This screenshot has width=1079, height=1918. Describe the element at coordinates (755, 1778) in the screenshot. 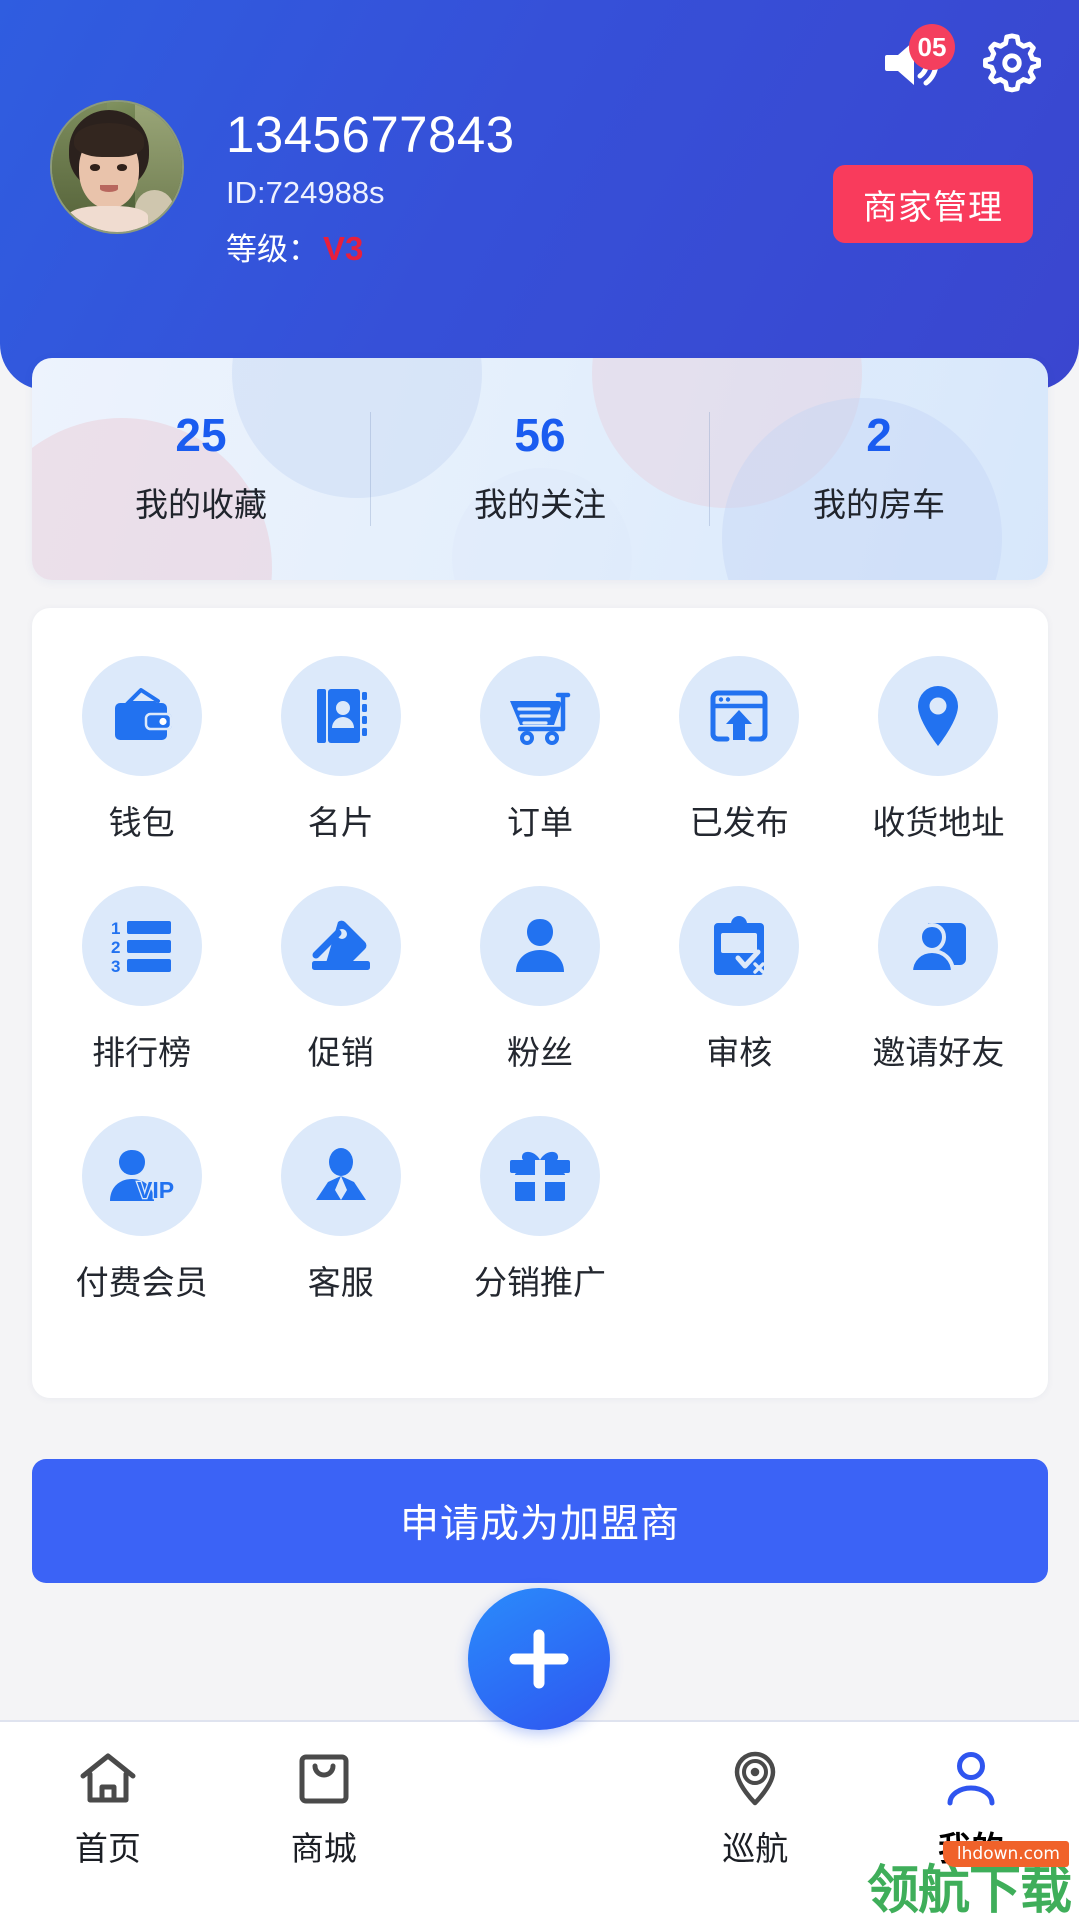

I see `navigation-pin-icon` at that location.